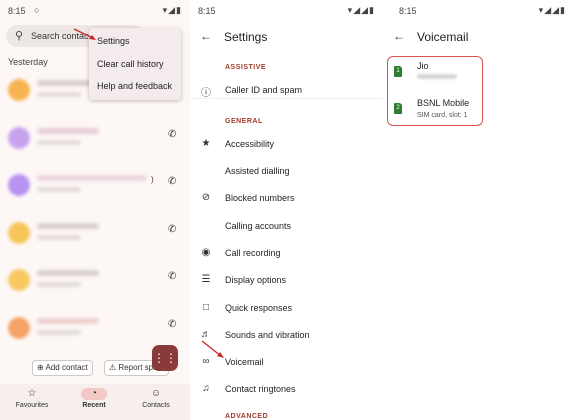 The image size is (574, 420). What do you see at coordinates (250, 144) in the screenshot?
I see `settings-item-label: Accessibility` at bounding box center [250, 144].